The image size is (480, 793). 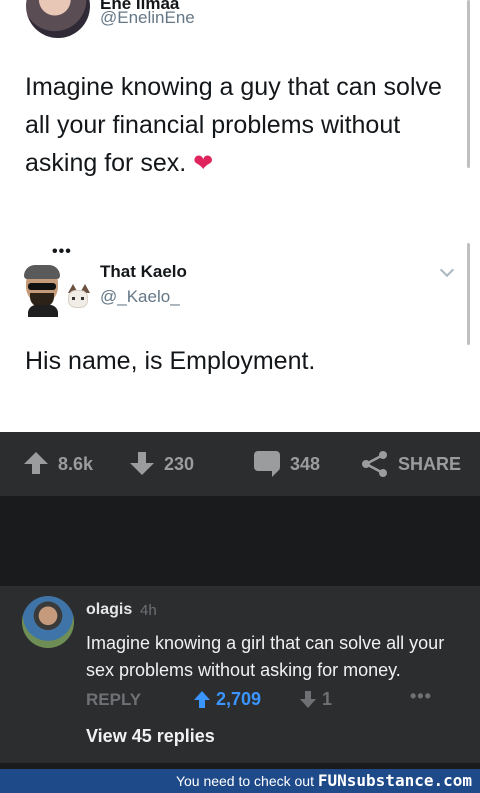 I want to click on tweet-author-name: That Kaelo, so click(x=143, y=271).